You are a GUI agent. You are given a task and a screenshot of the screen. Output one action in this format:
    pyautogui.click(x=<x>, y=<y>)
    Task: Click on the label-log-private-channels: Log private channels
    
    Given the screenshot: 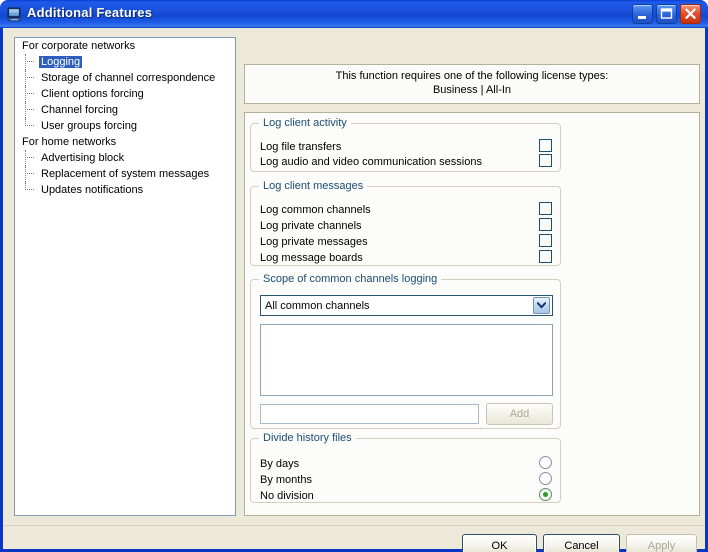 What is the action you would take?
    pyautogui.click(x=311, y=226)
    